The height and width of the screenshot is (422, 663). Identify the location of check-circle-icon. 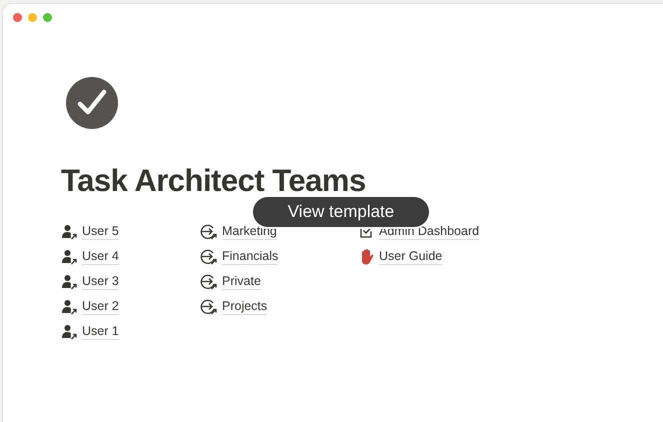
(92, 103).